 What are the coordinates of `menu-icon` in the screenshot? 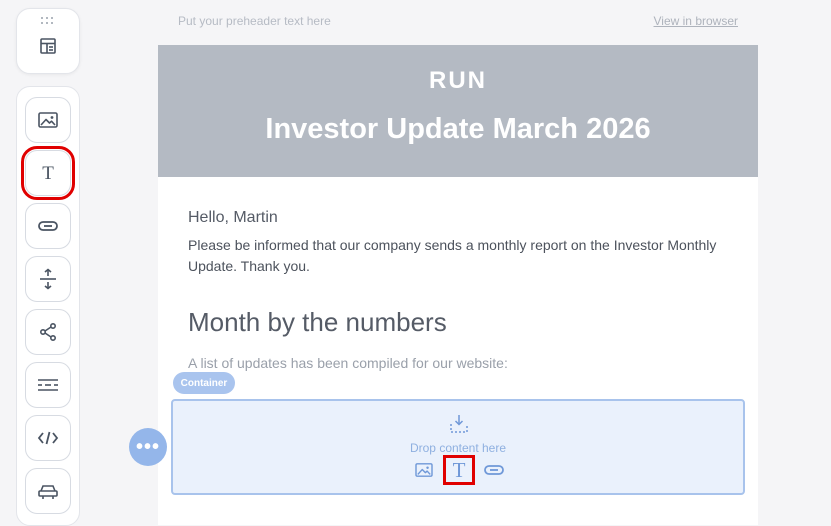 It's located at (48, 492).